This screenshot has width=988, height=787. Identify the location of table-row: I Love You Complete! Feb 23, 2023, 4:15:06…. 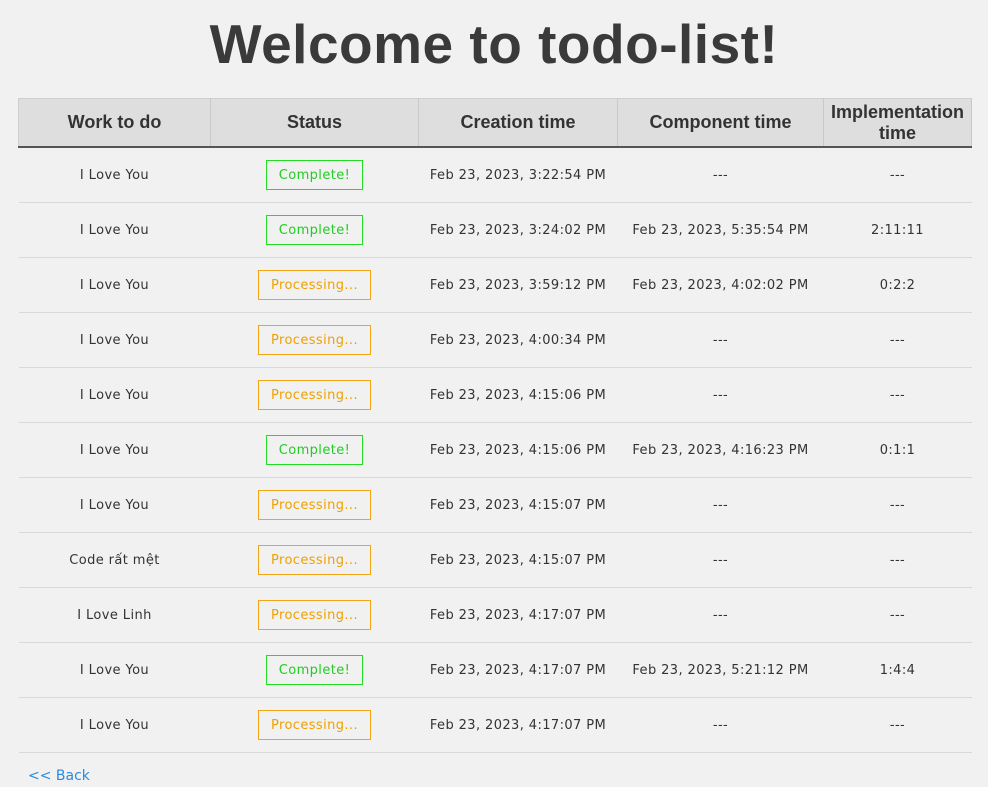
(495, 450).